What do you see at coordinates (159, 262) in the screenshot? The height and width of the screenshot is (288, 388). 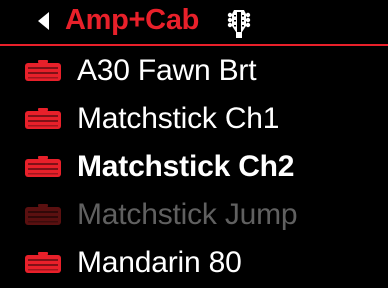 I see `list-item-label: Mandarin 80` at bounding box center [159, 262].